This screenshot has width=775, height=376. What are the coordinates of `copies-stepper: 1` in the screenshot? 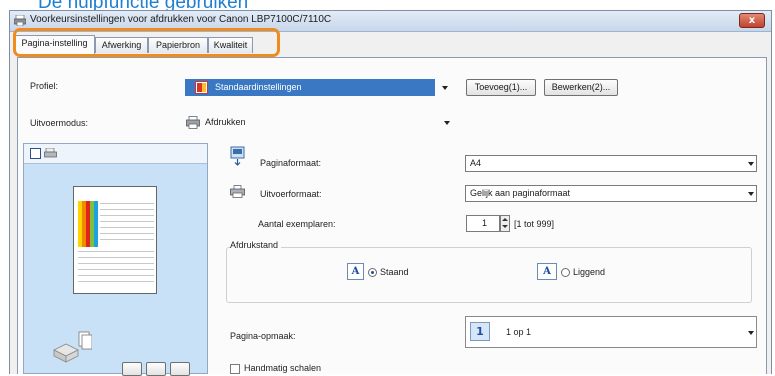 It's located at (483, 223).